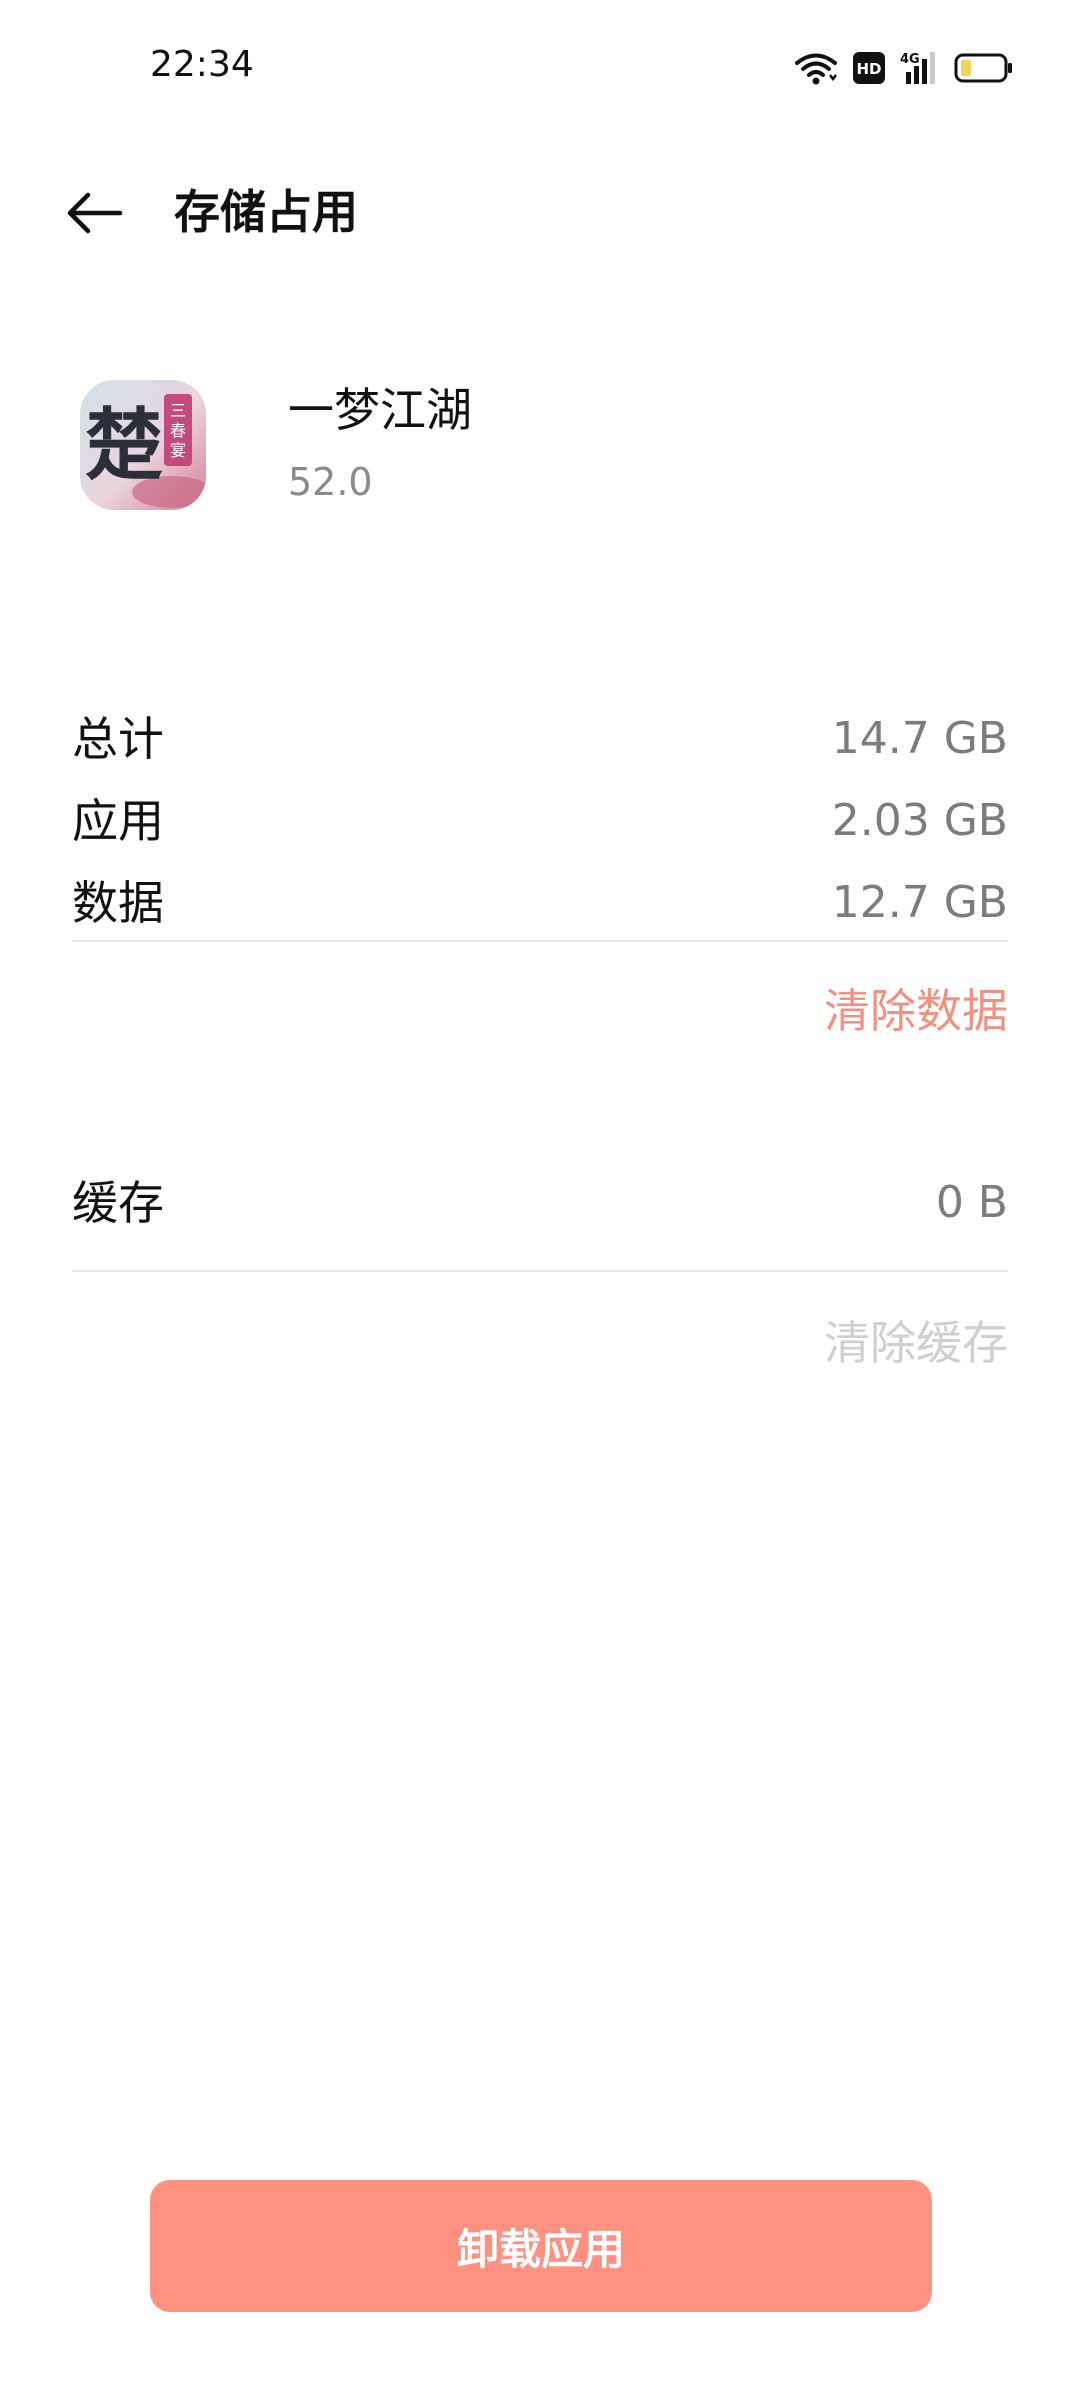  Describe the element at coordinates (916, 1011) in the screenshot. I see `clear-data-button: 清除数据` at that location.